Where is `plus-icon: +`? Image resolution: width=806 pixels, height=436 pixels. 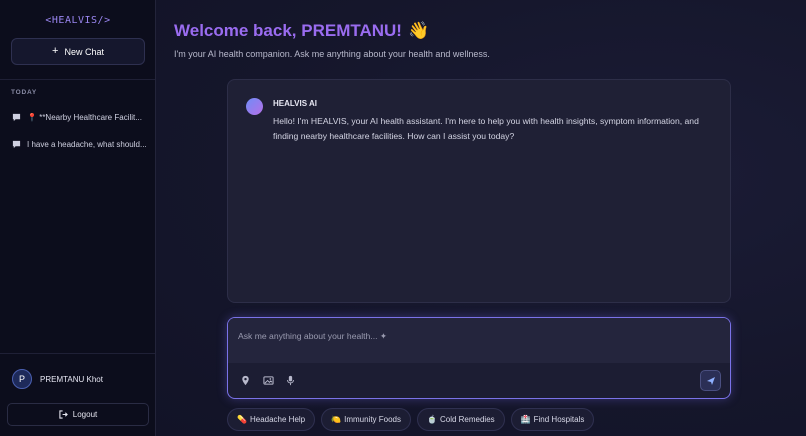 plus-icon: + is located at coordinates (55, 51).